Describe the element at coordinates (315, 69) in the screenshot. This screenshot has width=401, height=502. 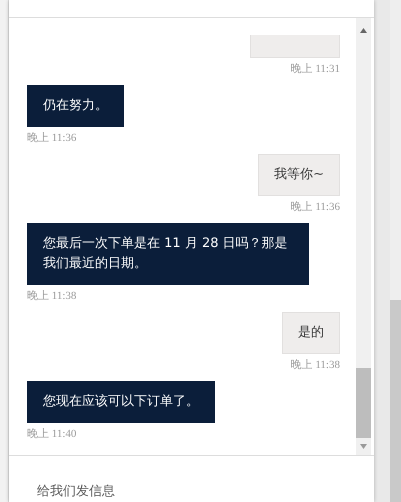
I see `message-time: 晚上 11:31` at that location.